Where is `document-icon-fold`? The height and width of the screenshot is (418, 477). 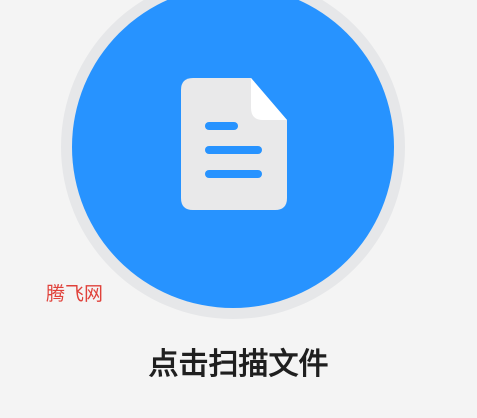
document-icon-fold is located at coordinates (269, 99).